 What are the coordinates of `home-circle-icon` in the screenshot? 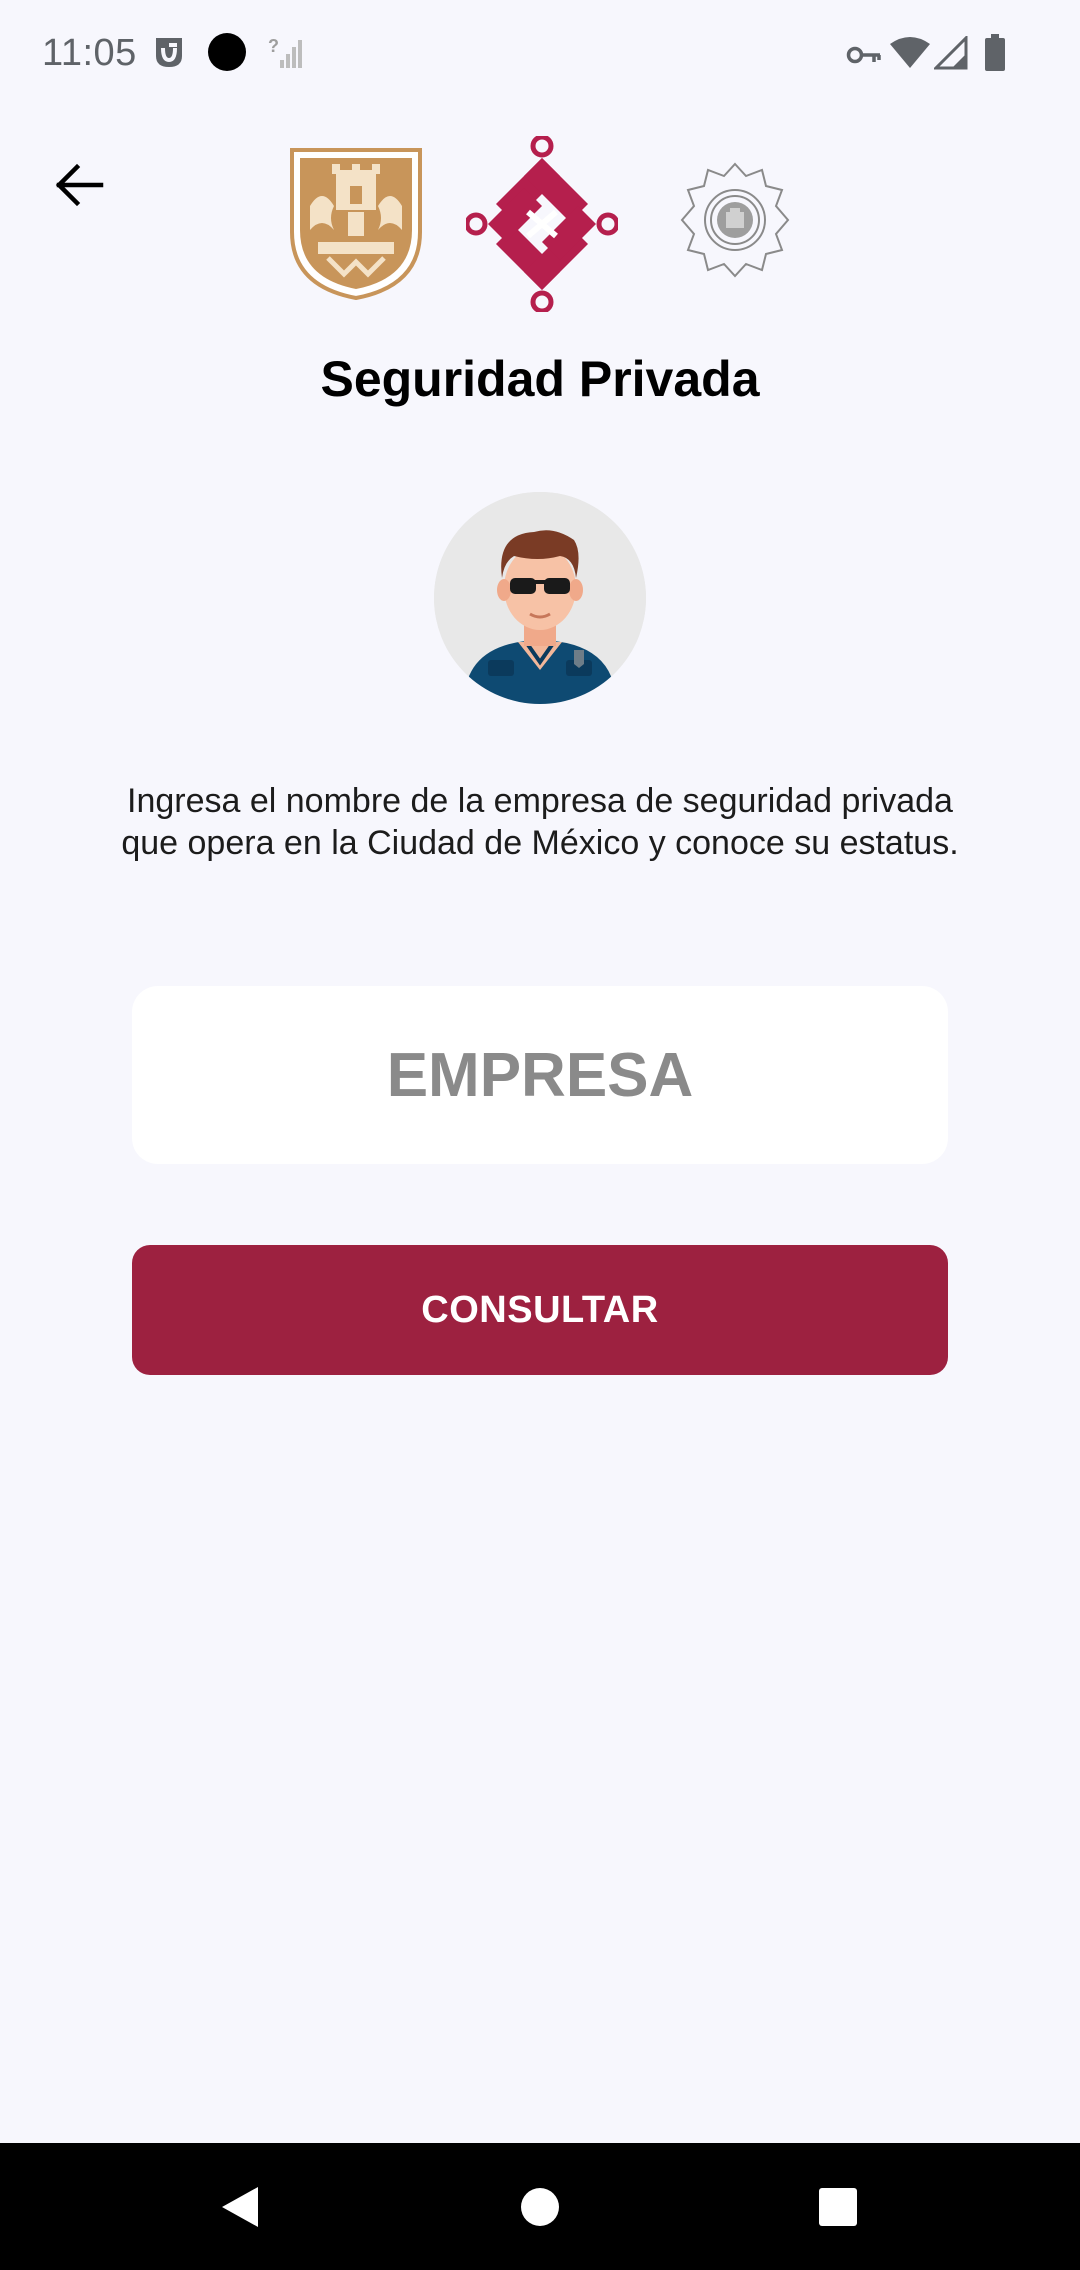 It's located at (540, 2206).